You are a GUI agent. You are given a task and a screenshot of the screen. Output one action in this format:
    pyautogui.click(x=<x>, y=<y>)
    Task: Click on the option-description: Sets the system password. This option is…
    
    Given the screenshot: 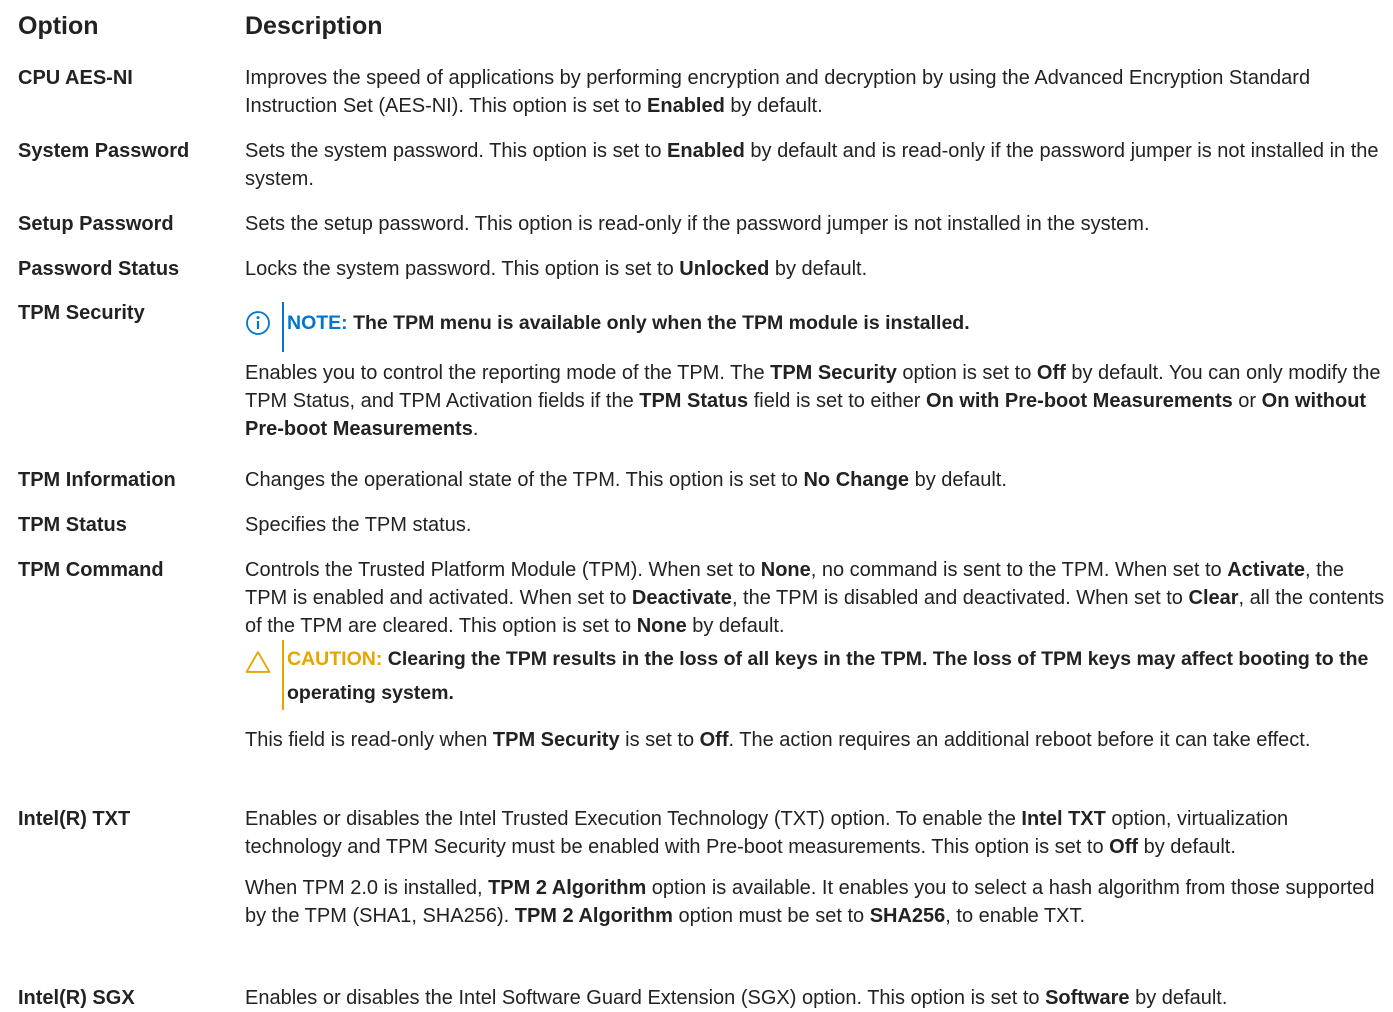 What is the action you would take?
    pyautogui.click(x=812, y=165)
    